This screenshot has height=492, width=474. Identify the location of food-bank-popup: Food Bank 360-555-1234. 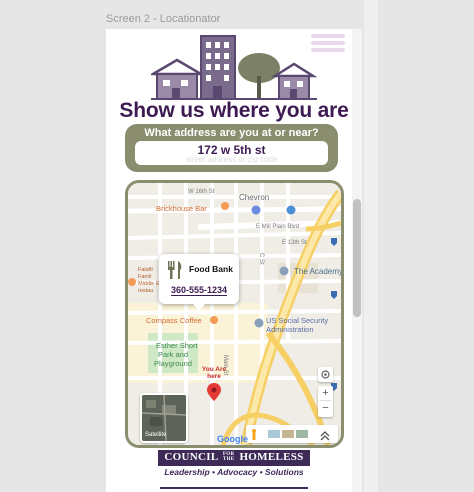
(199, 282).